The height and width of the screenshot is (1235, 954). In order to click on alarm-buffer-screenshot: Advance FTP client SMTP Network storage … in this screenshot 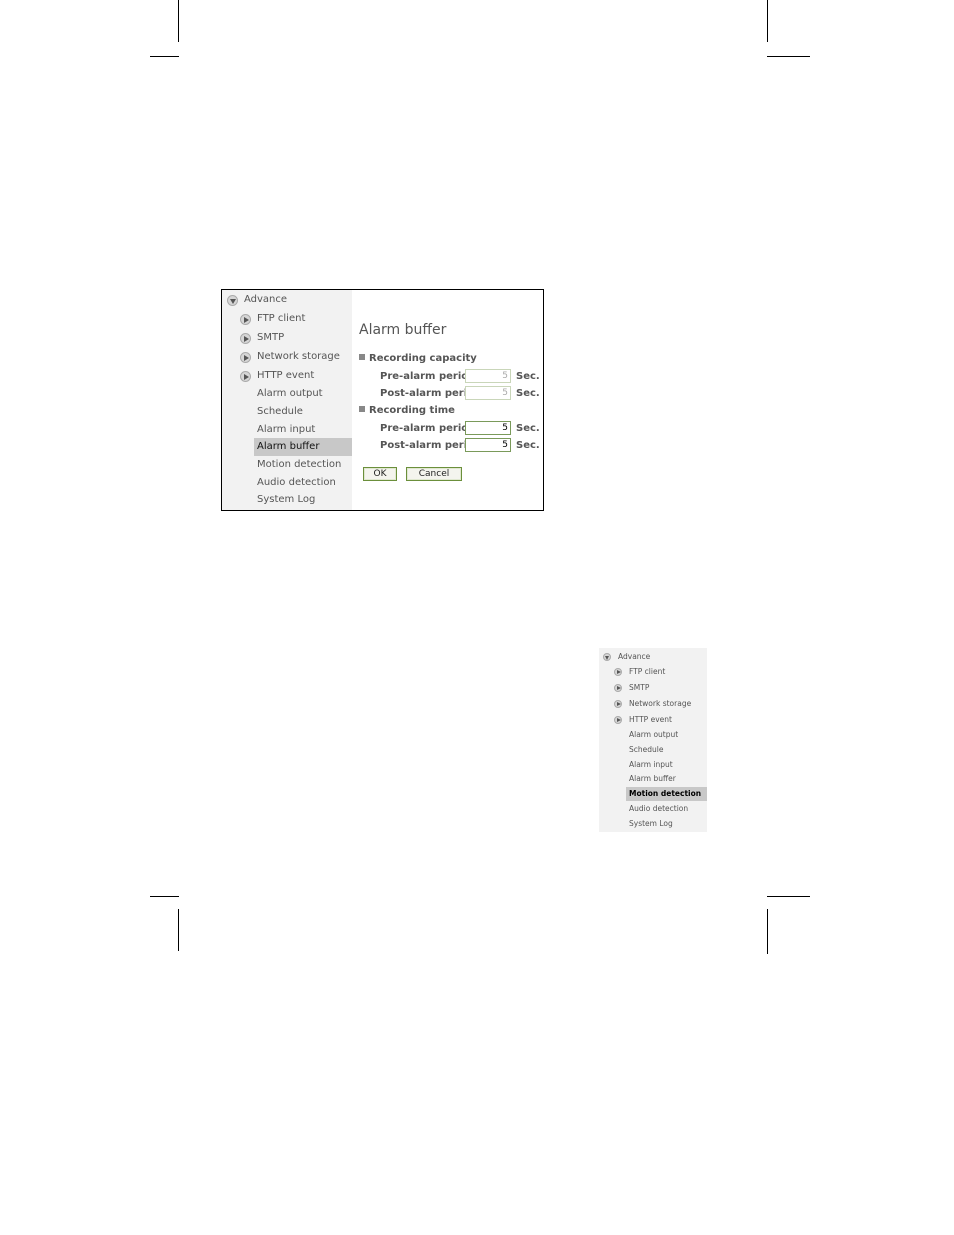, I will do `click(382, 400)`.